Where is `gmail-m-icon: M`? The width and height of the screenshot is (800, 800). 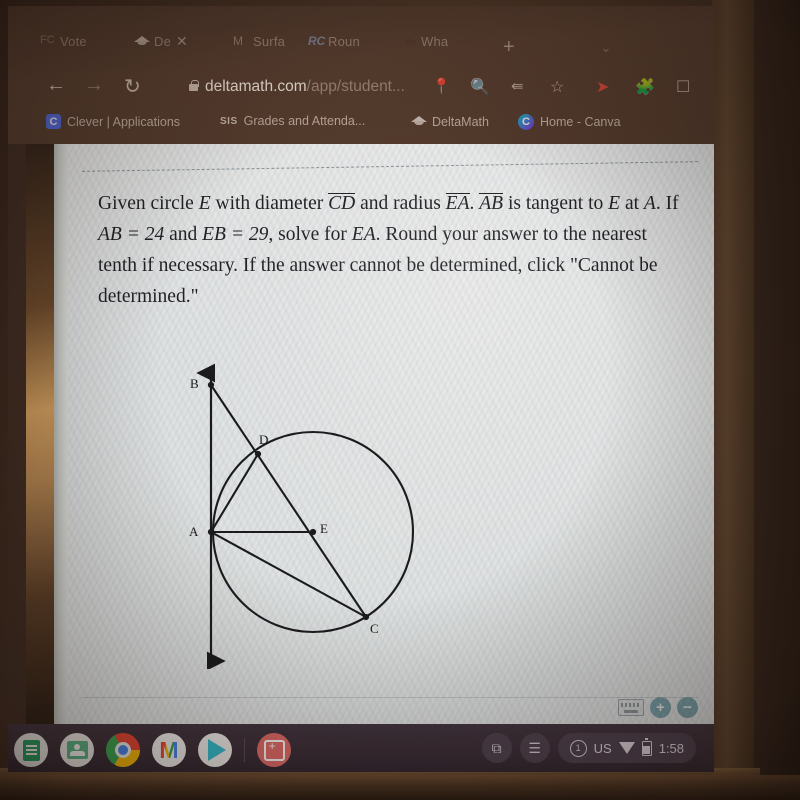 gmail-m-icon: M is located at coordinates (169, 749).